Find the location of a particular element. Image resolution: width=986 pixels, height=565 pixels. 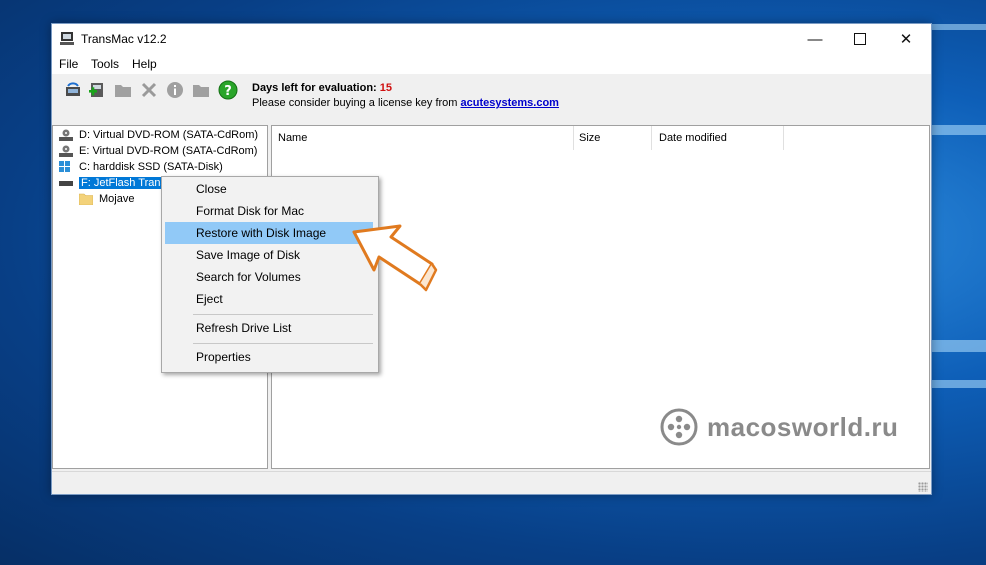

evaluation-days: 15 is located at coordinates (386, 88).